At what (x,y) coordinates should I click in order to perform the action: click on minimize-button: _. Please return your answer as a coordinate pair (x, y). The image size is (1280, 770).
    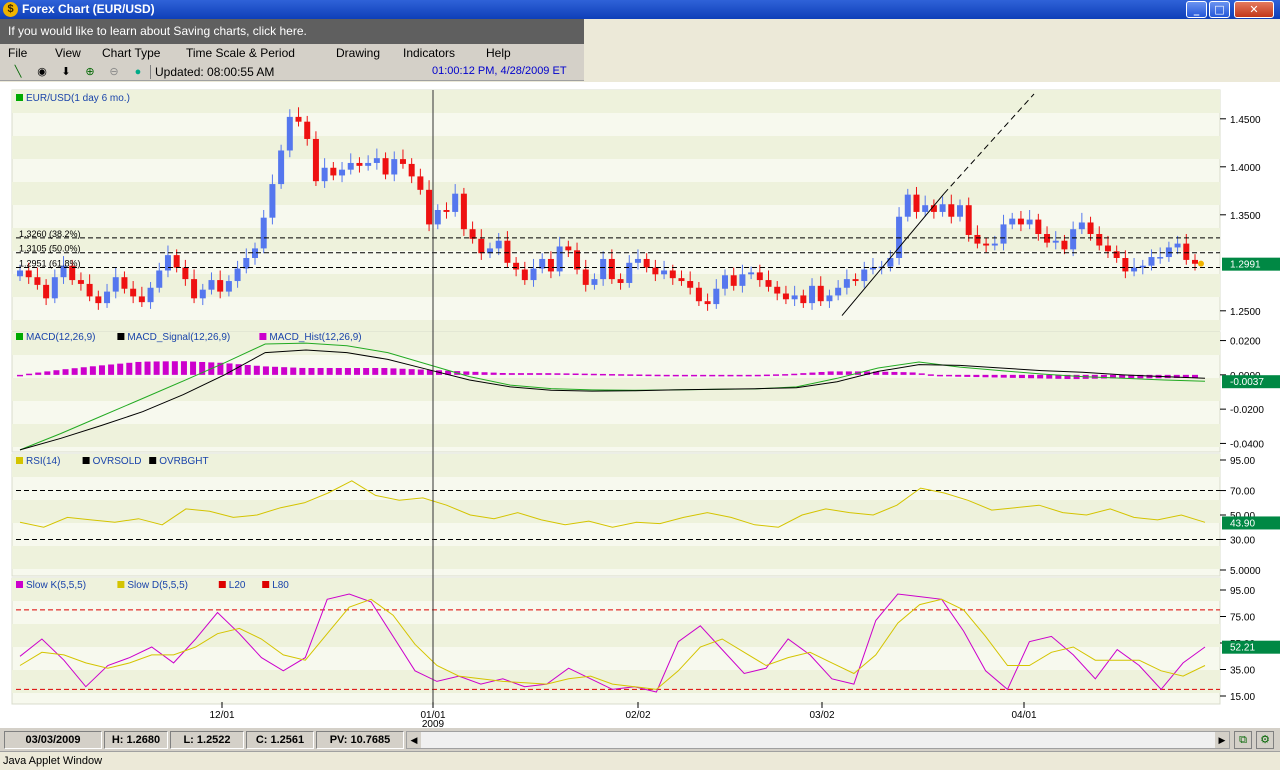
    Looking at the image, I should click on (1196, 9).